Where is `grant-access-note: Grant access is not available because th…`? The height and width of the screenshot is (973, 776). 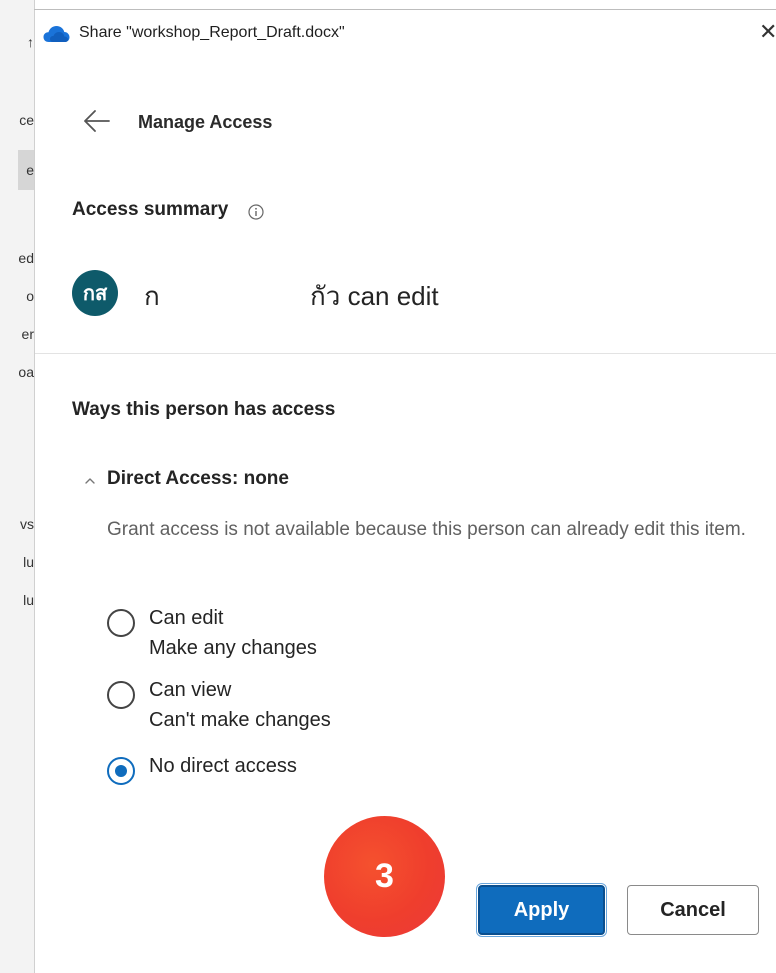
grant-access-note: Grant access is not available because th… is located at coordinates (426, 529).